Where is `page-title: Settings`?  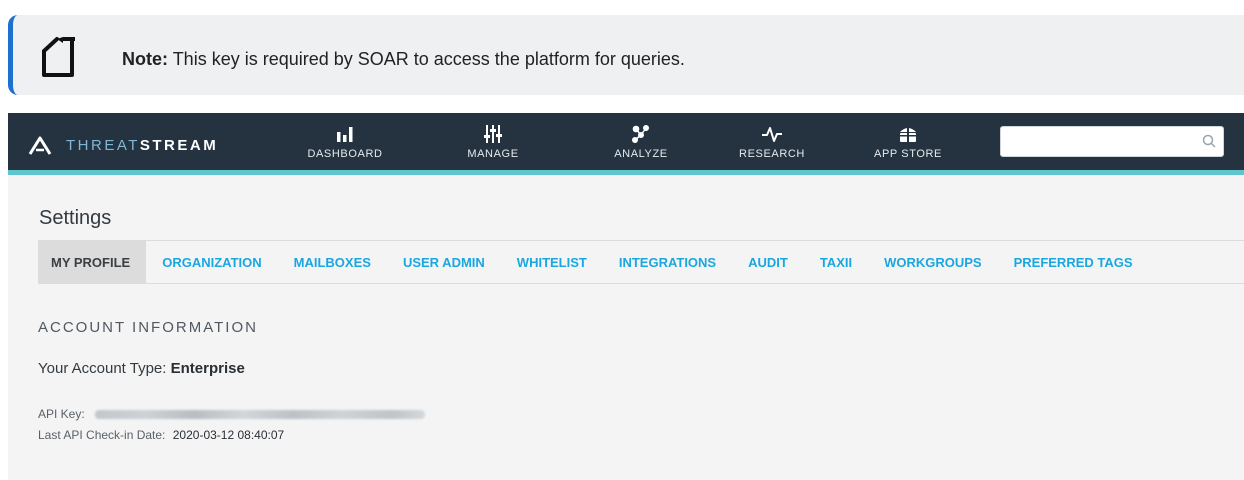 page-title: Settings is located at coordinates (75, 218).